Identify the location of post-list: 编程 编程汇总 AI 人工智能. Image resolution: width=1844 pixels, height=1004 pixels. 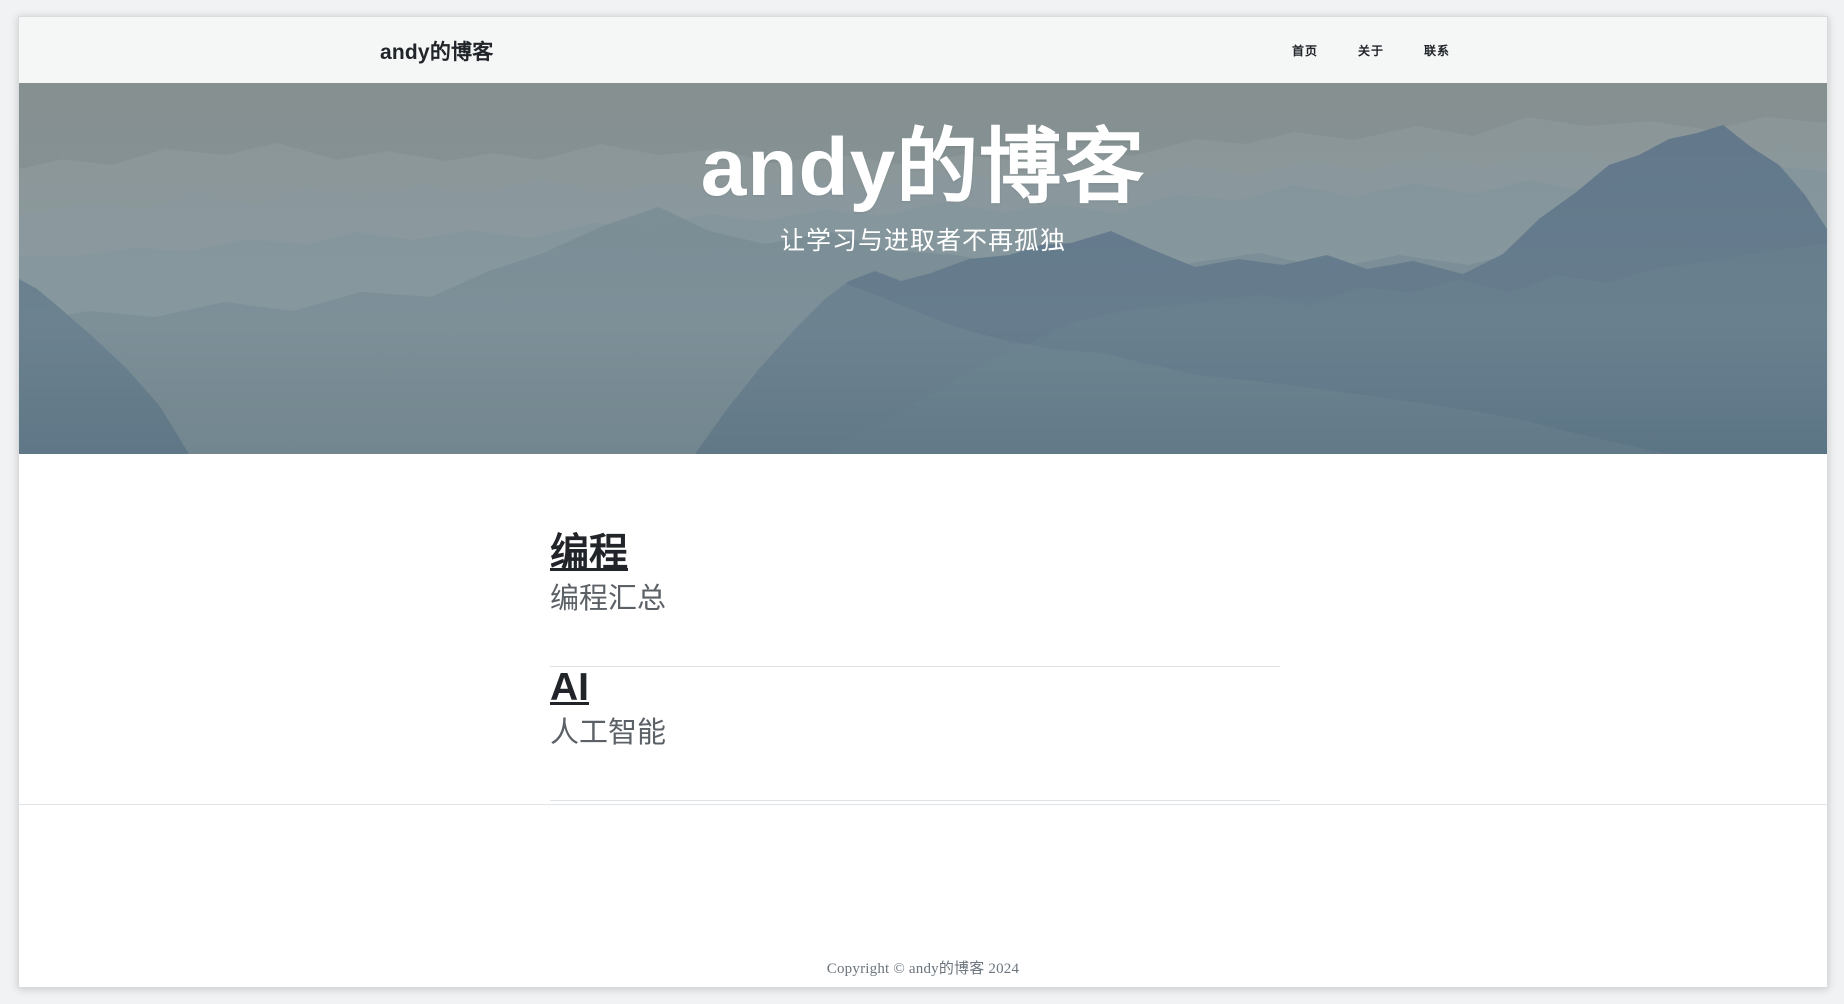
(915, 666).